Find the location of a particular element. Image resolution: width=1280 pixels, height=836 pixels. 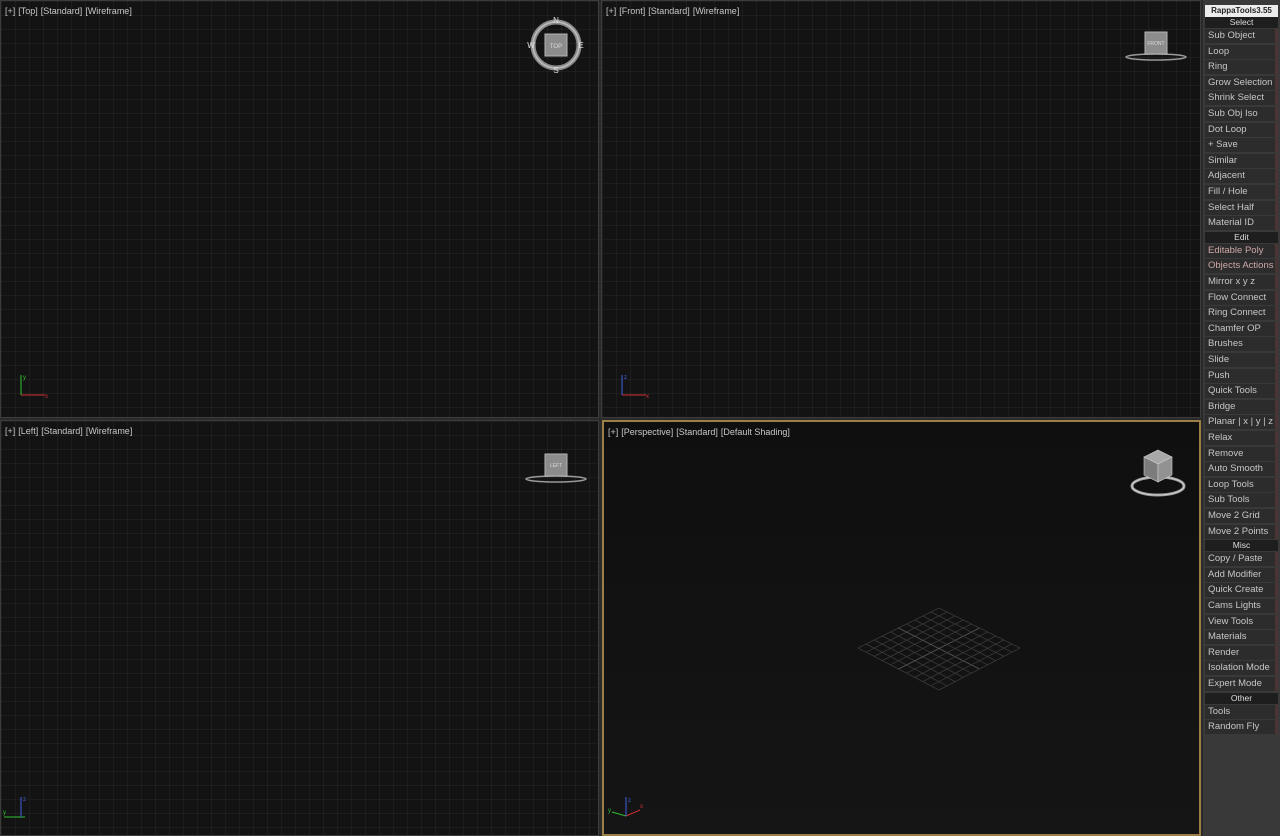

tool-button-relax: Relax is located at coordinates (1241, 438).